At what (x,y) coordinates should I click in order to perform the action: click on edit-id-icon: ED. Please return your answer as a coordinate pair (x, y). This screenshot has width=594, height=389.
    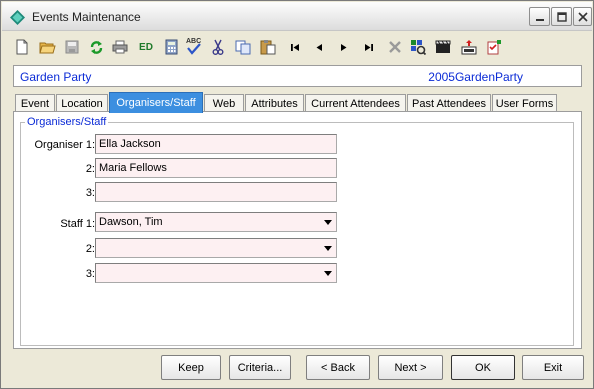
    Looking at the image, I should click on (146, 47).